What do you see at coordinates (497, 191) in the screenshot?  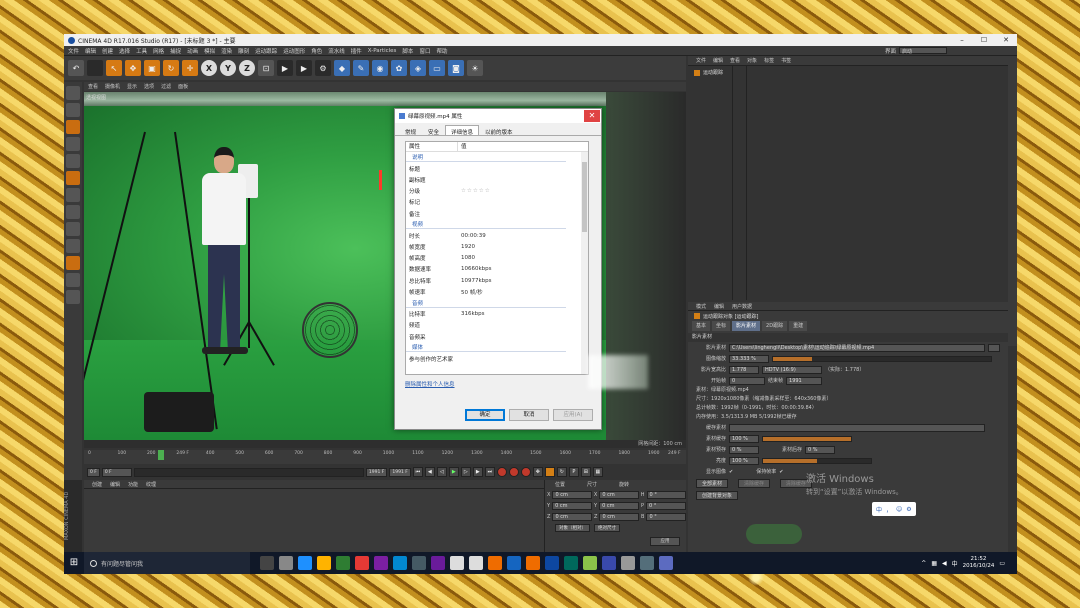 I see `property-row: 分级 ☆☆☆☆☆` at bounding box center [497, 191].